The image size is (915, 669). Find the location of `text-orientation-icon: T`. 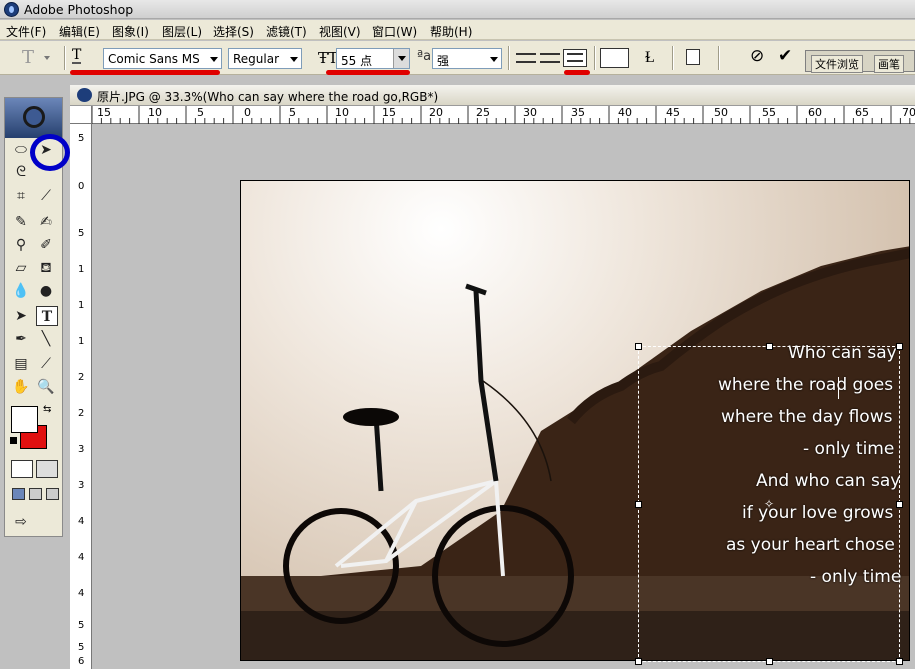

text-orientation-icon: T is located at coordinates (77, 56).